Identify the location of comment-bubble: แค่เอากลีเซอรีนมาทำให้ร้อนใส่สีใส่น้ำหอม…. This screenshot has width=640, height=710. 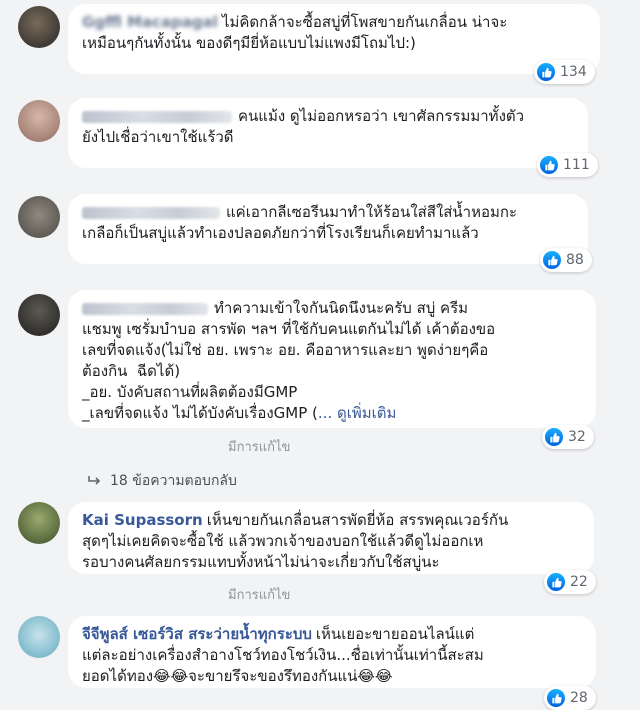
(328, 229).